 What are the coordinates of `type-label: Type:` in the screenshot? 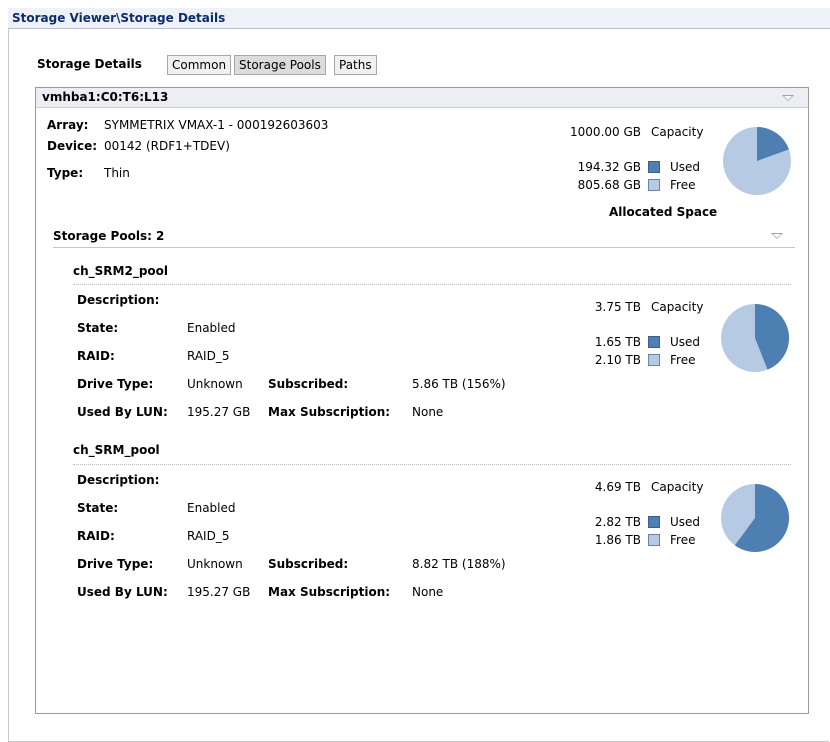 It's located at (65, 173).